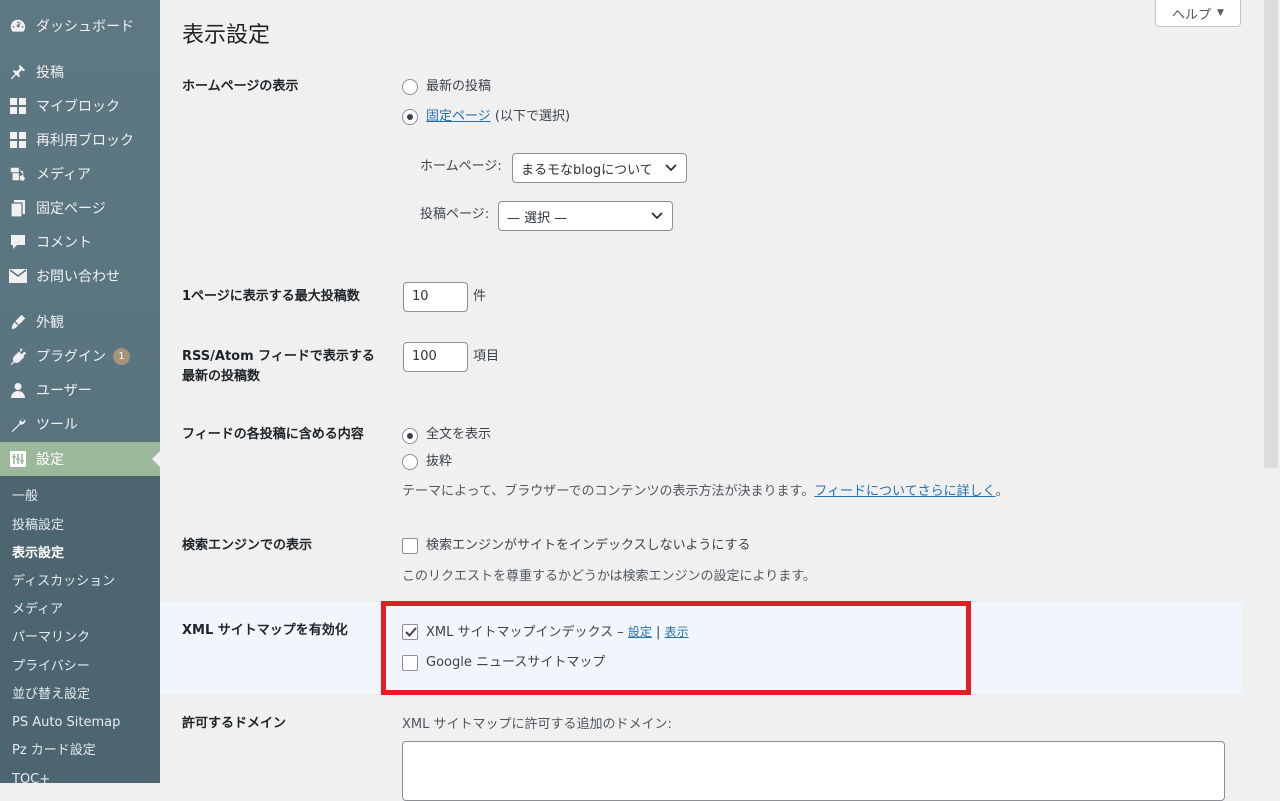 This screenshot has height=801, width=1280. Describe the element at coordinates (85, 27) in the screenshot. I see `menu-label: ダッシュボード` at that location.